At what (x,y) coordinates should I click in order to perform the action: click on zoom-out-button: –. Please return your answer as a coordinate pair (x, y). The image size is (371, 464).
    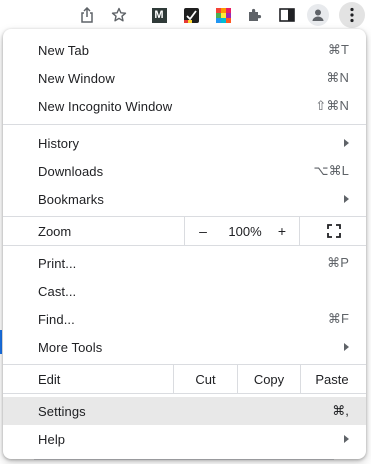
    Looking at the image, I should click on (203, 231).